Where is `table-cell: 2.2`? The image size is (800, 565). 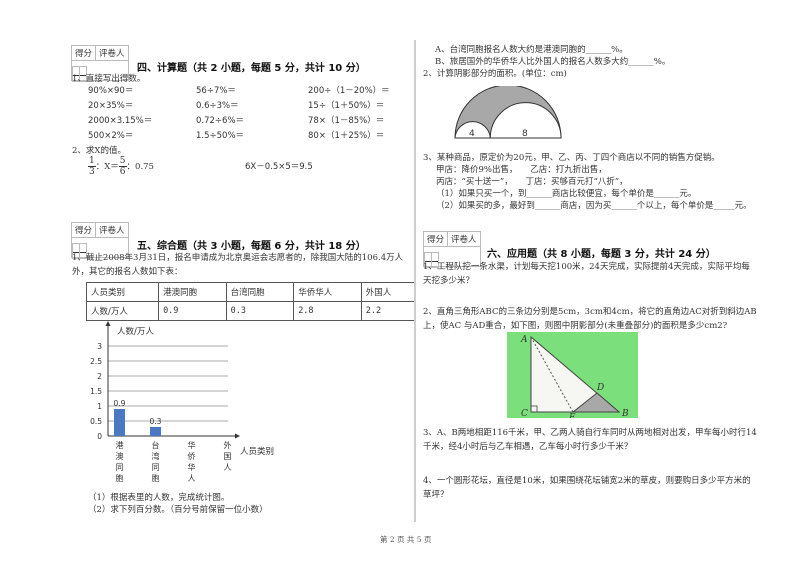 table-cell: 2.2 is located at coordinates (388, 311).